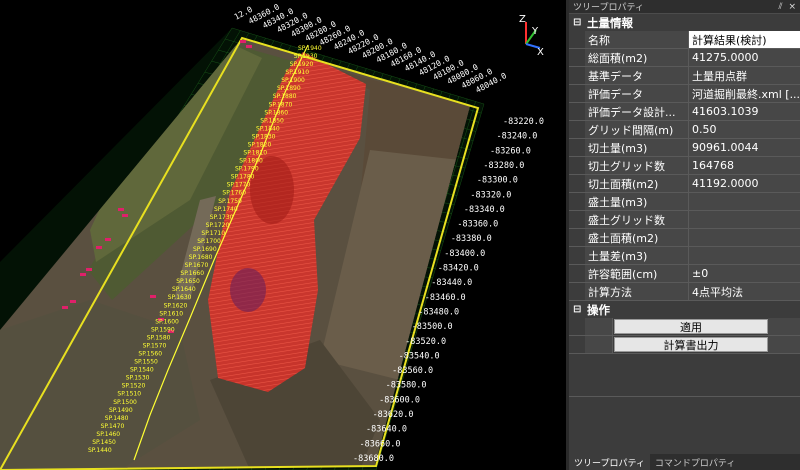 The width and height of the screenshot is (800, 470). I want to click on station-label: SP.1460, so click(108, 434).